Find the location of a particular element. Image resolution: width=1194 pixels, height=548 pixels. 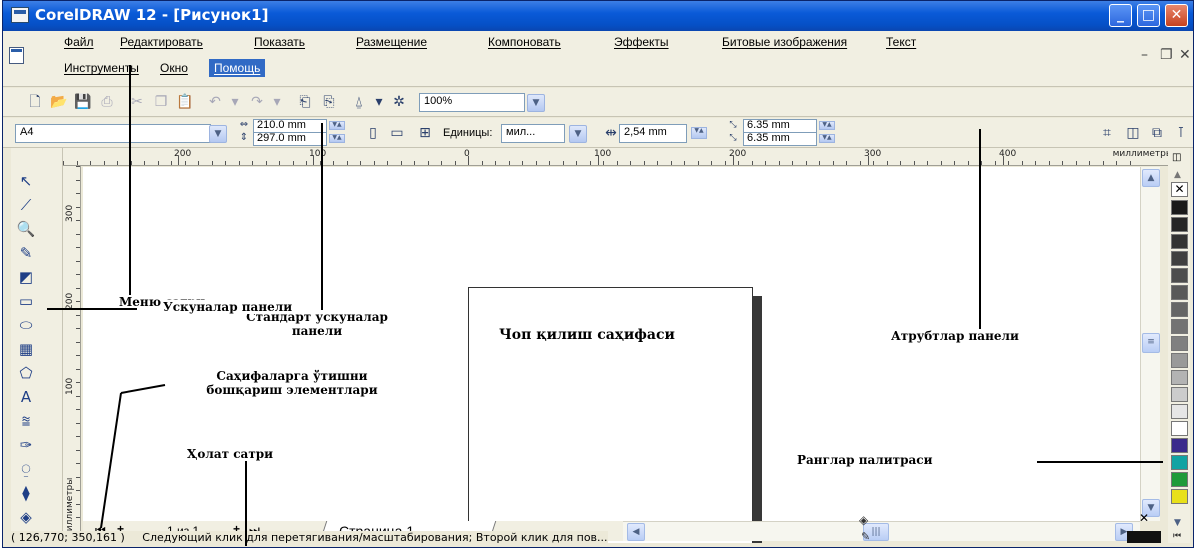

smart-fill-tool-icon: ◩ is located at coordinates (26, 277).